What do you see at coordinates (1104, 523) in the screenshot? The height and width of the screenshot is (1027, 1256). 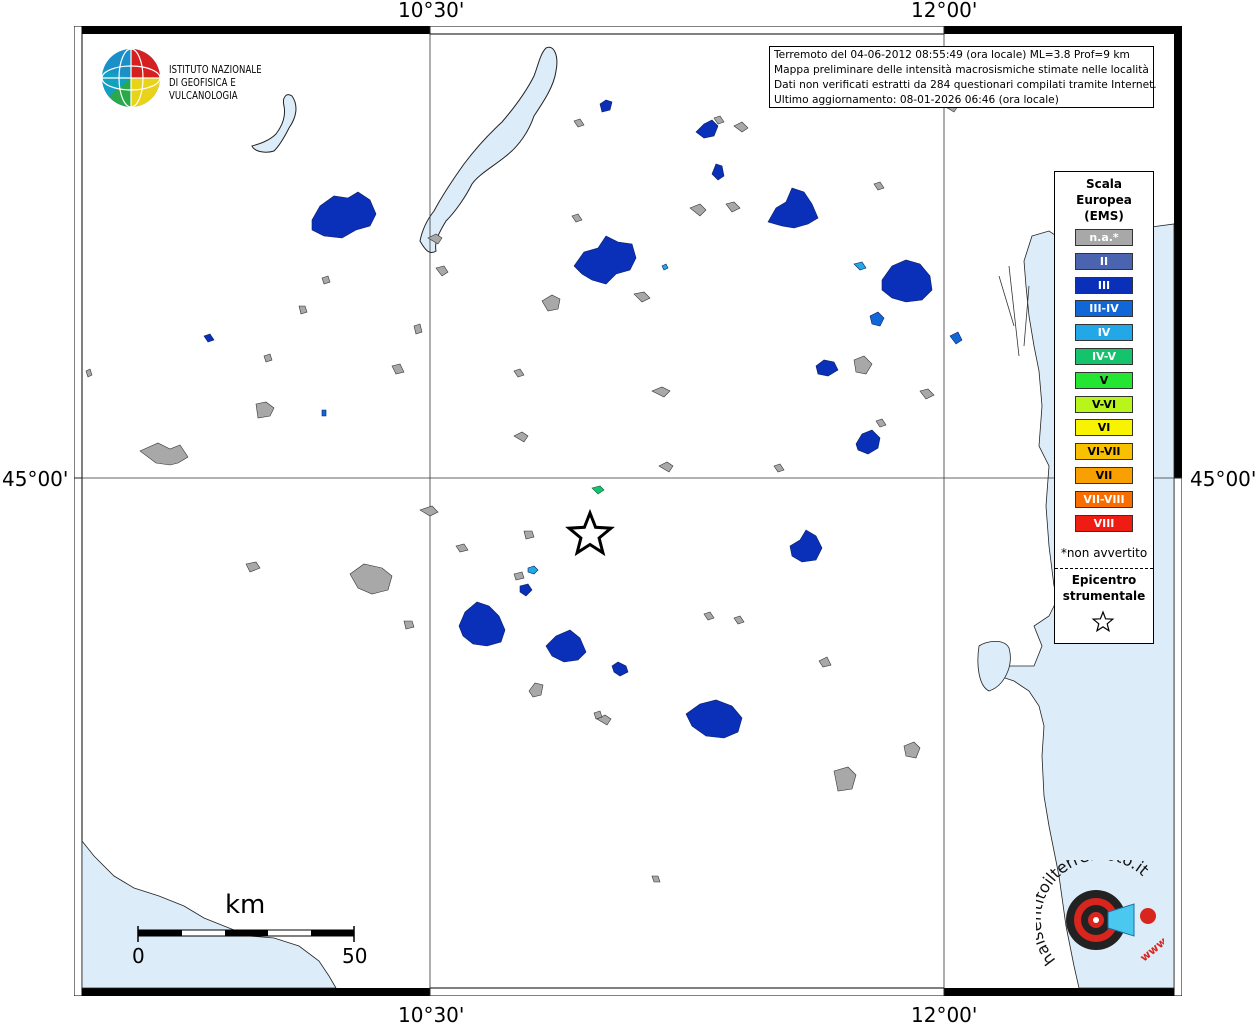 I see `legend-item-viii: VIII` at bounding box center [1104, 523].